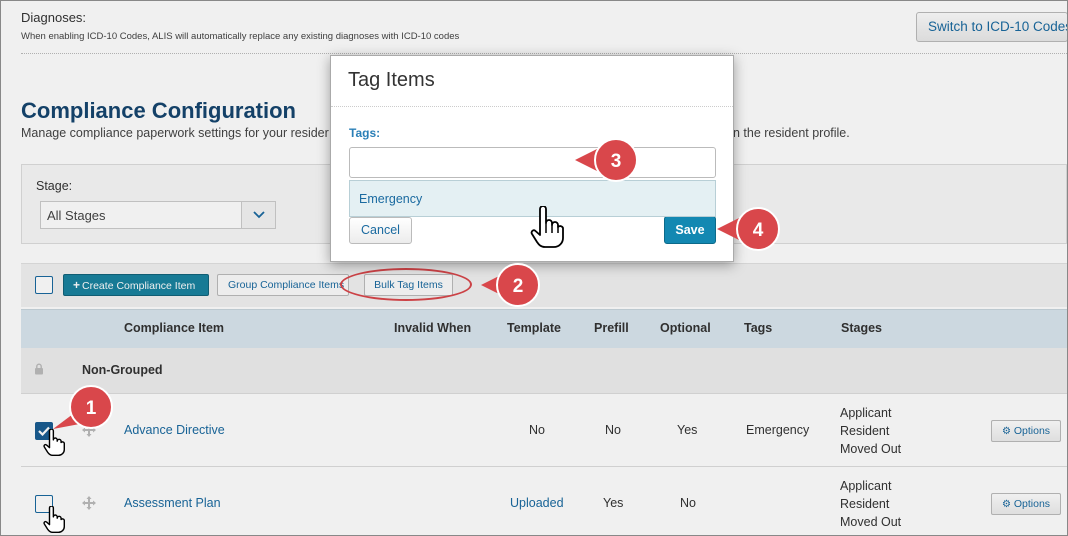 The width and height of the screenshot is (1068, 536). Describe the element at coordinates (365, 133) in the screenshot. I see `tags-label: Tags:` at that location.